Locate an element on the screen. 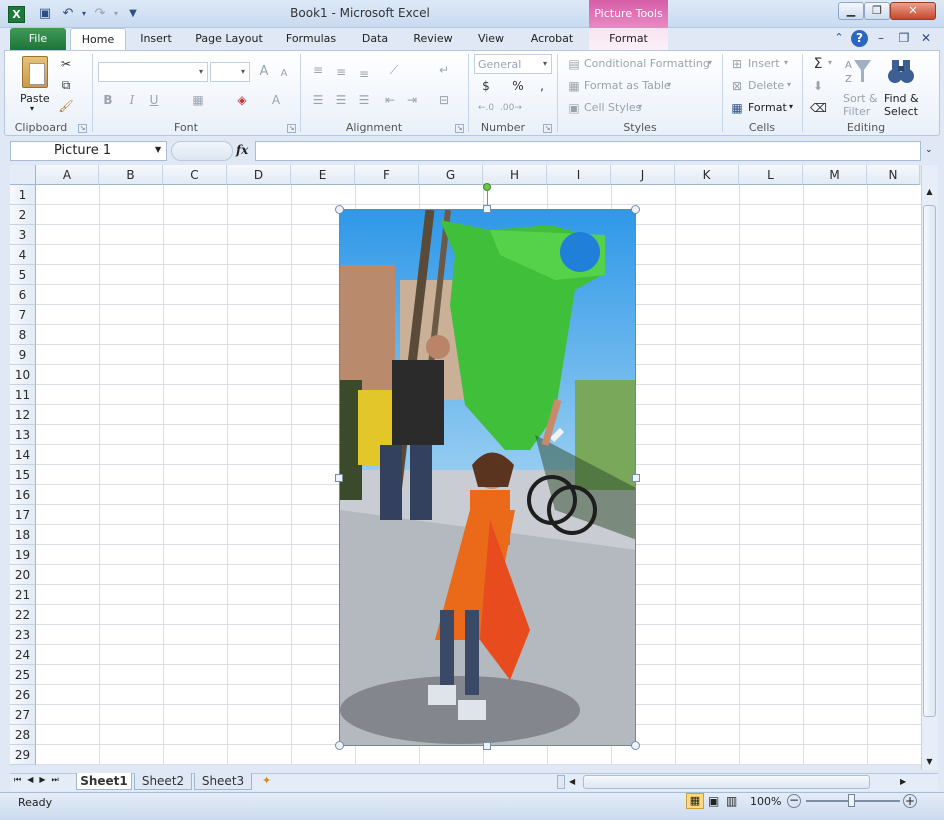 The height and width of the screenshot is (820, 944). select-all-button is located at coordinates (23, 175).